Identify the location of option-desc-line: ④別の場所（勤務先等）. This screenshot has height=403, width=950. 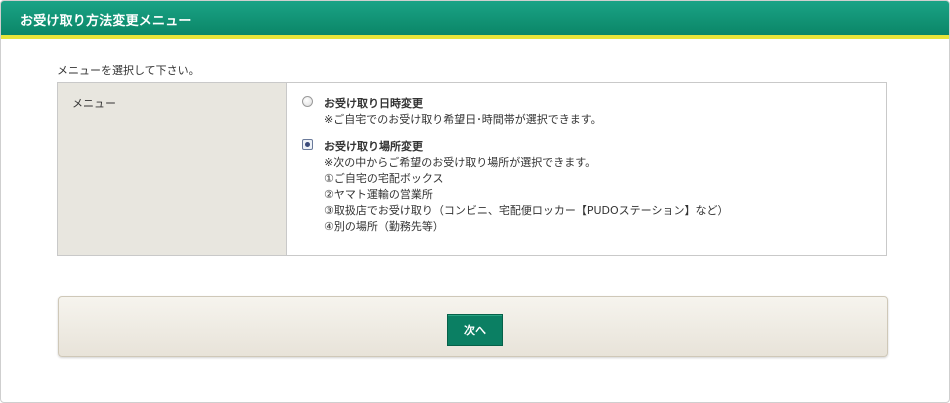
(384, 226).